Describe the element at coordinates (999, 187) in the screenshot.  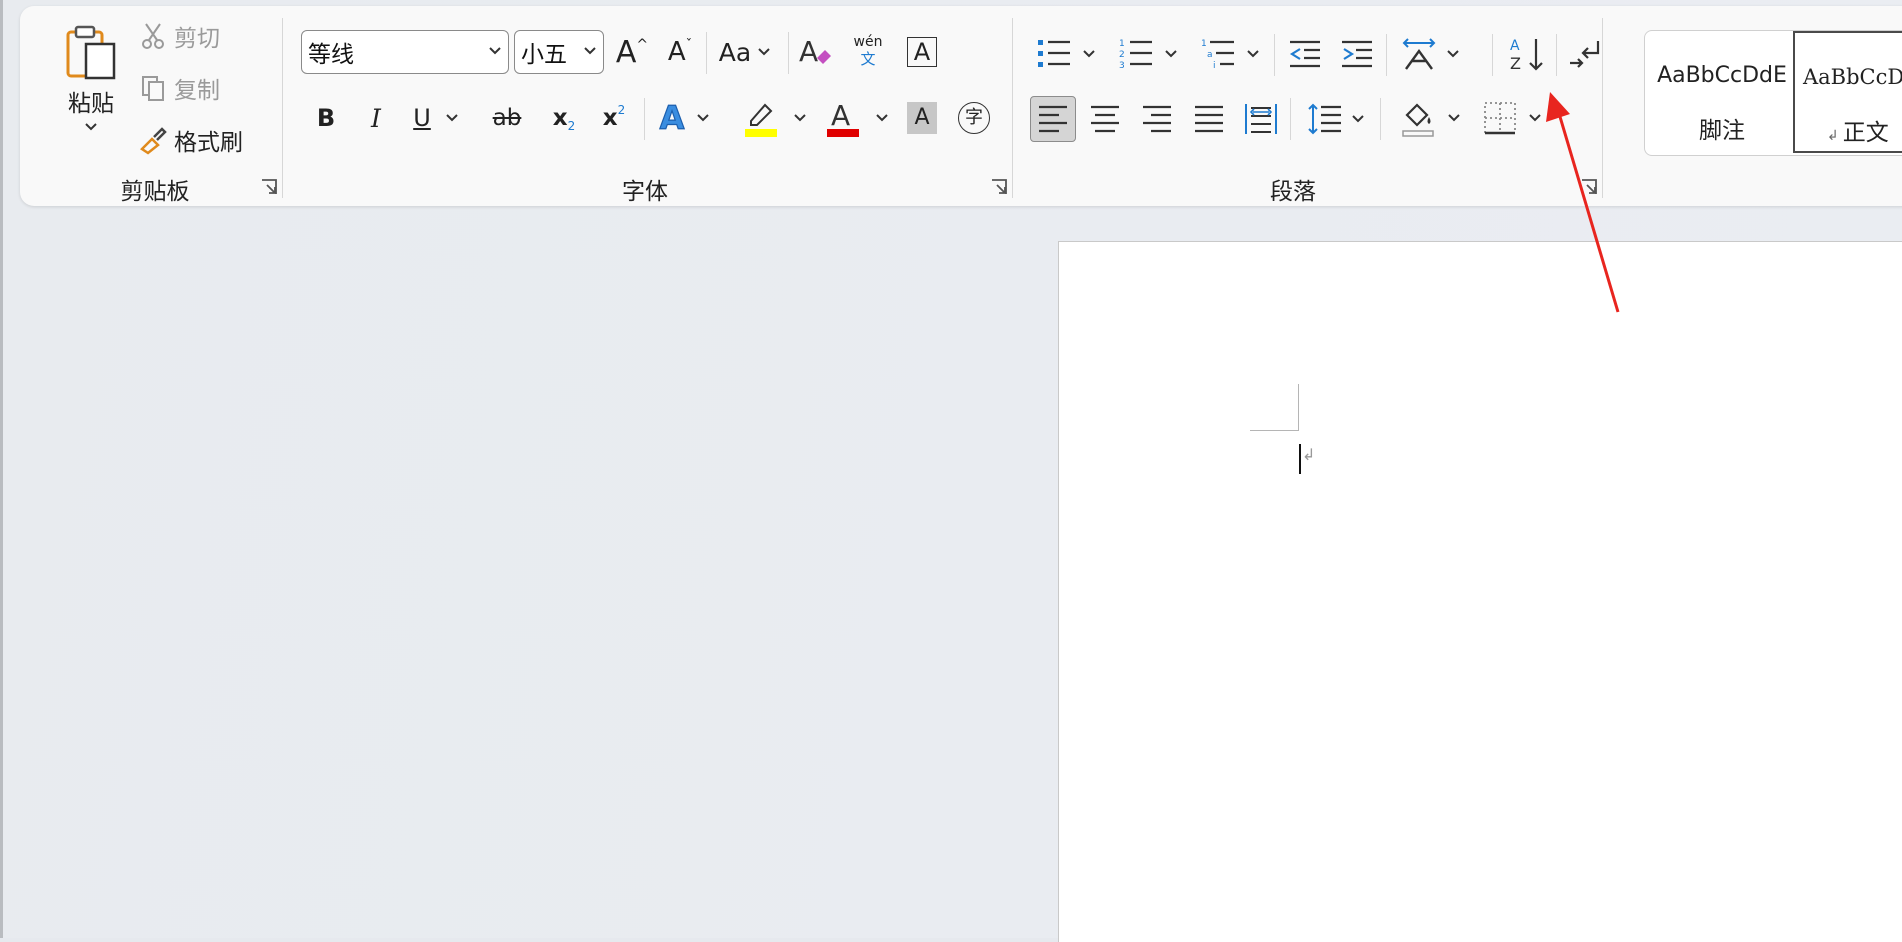
I see `font-dialog-launcher-icon` at that location.